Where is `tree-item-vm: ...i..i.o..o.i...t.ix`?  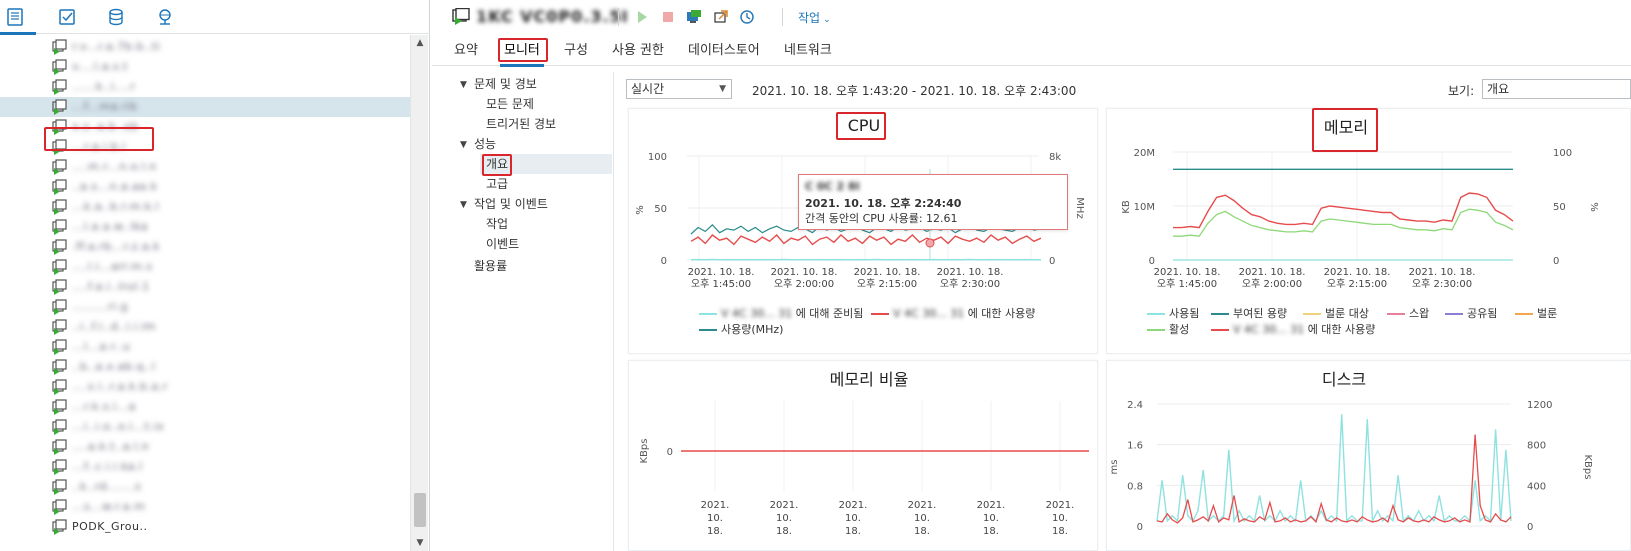 tree-item-vm: ...i..i.o..o.i...t.ix is located at coordinates (205, 427).